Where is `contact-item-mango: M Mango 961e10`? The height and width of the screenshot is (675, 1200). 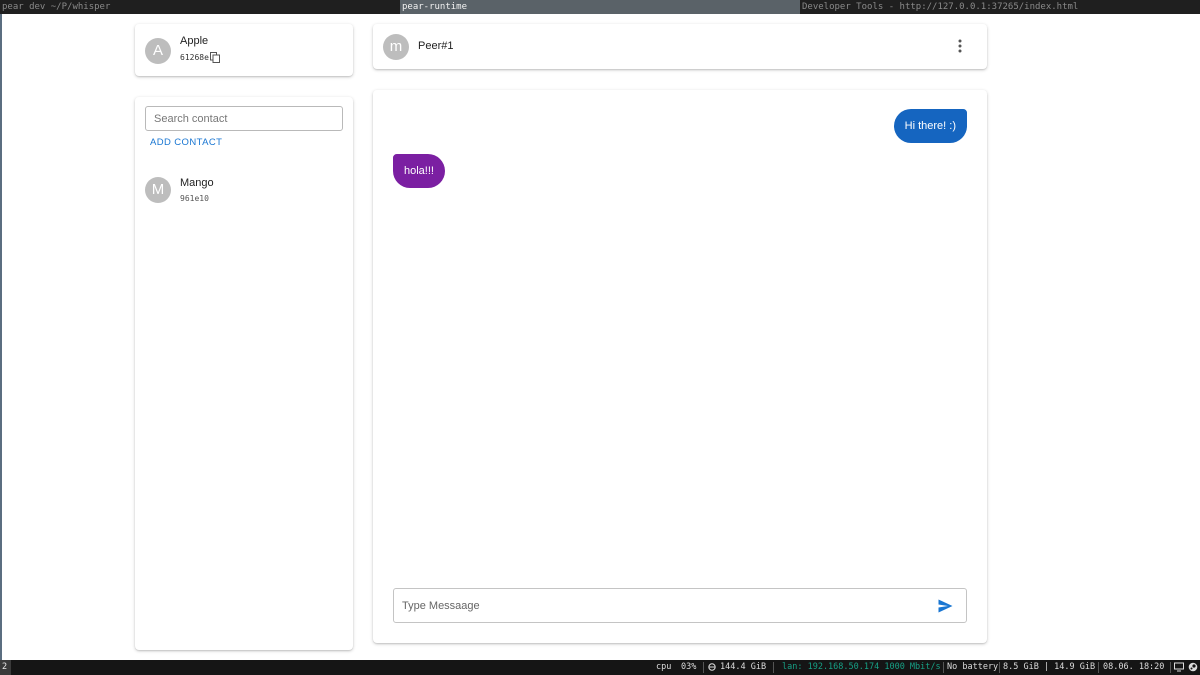 contact-item-mango: M Mango 961e10 is located at coordinates (244, 190).